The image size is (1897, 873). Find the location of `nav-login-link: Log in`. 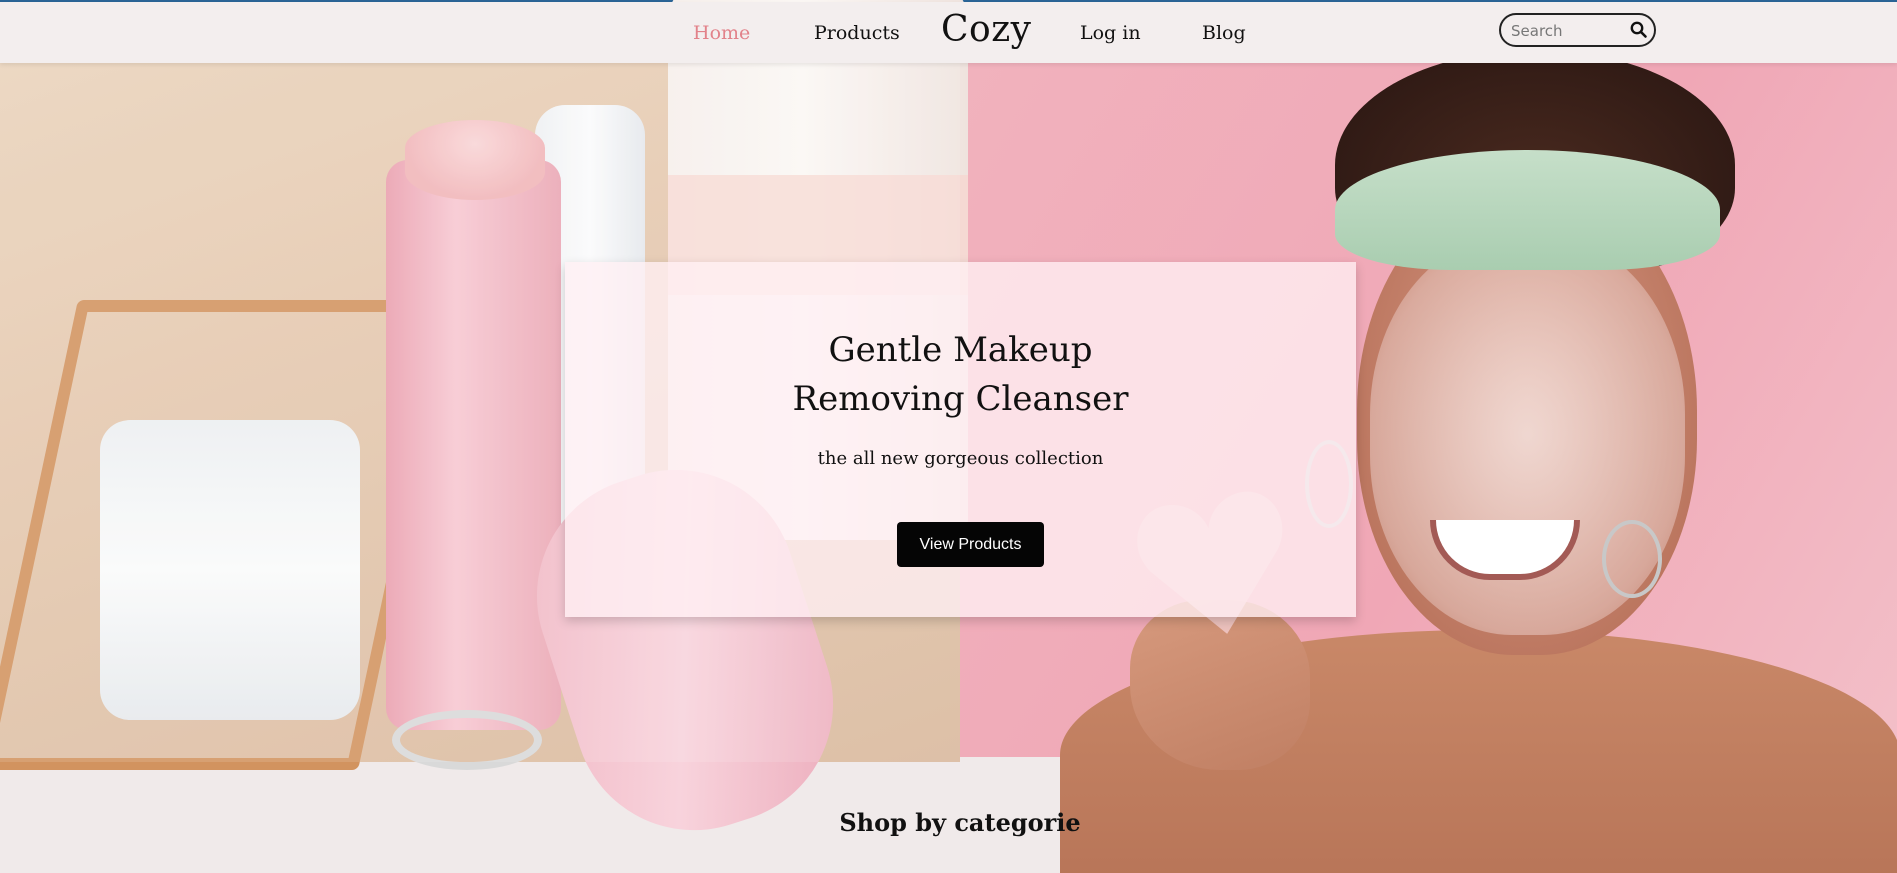

nav-login-link: Log in is located at coordinates (1110, 33).